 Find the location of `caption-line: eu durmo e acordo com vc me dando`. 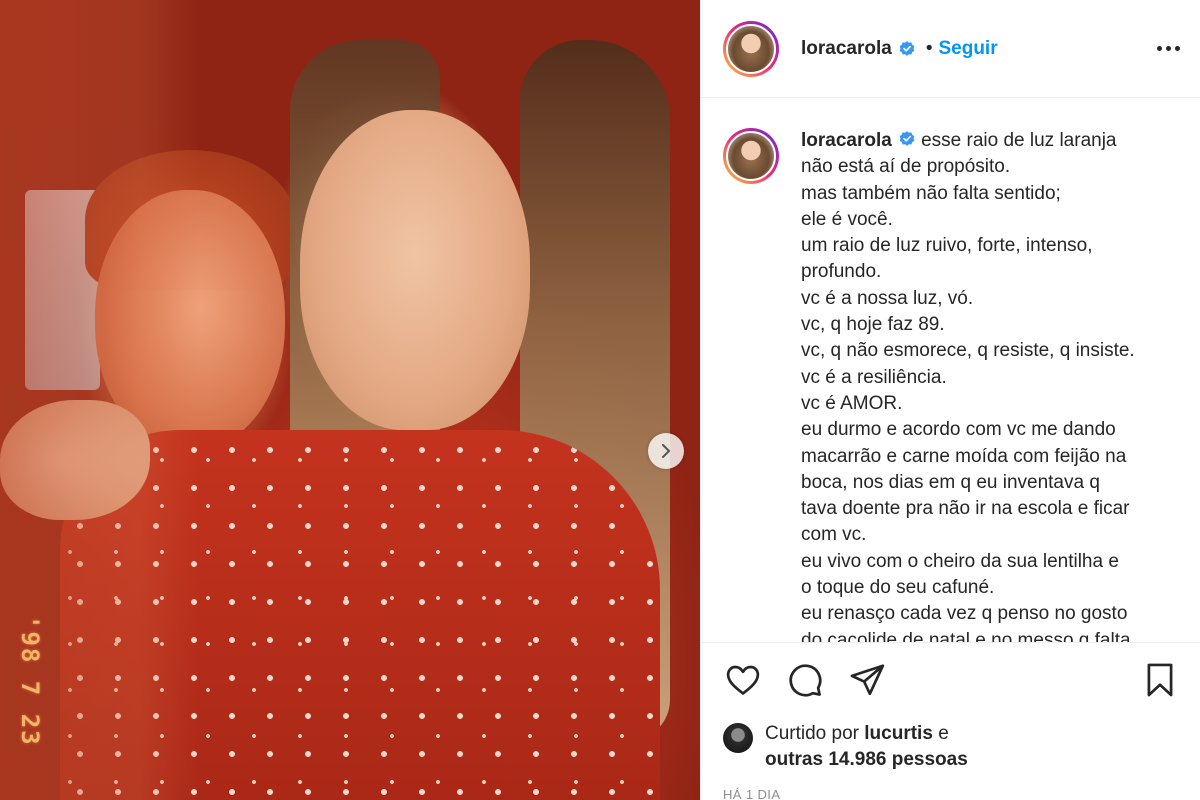

caption-line: eu durmo e acordo com vc me dando is located at coordinates (958, 430).